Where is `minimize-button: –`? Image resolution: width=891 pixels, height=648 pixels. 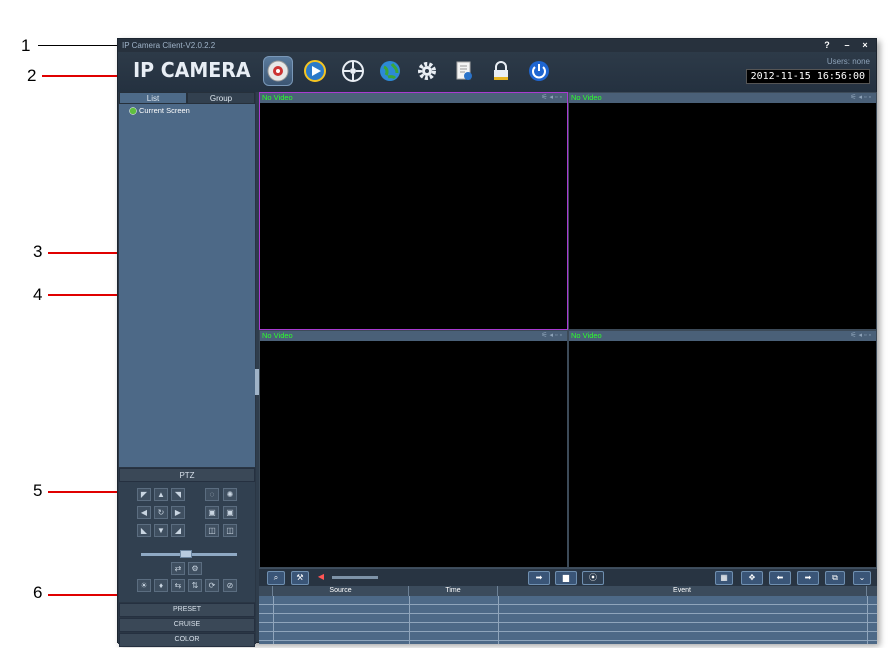 minimize-button: – is located at coordinates (847, 45).